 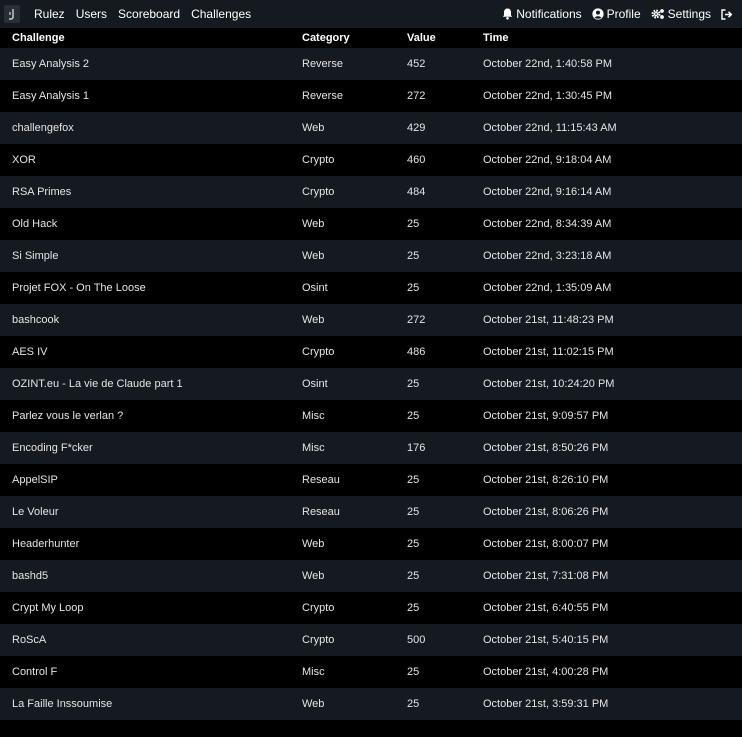 I want to click on challenge-category: Reverse, so click(x=322, y=64).